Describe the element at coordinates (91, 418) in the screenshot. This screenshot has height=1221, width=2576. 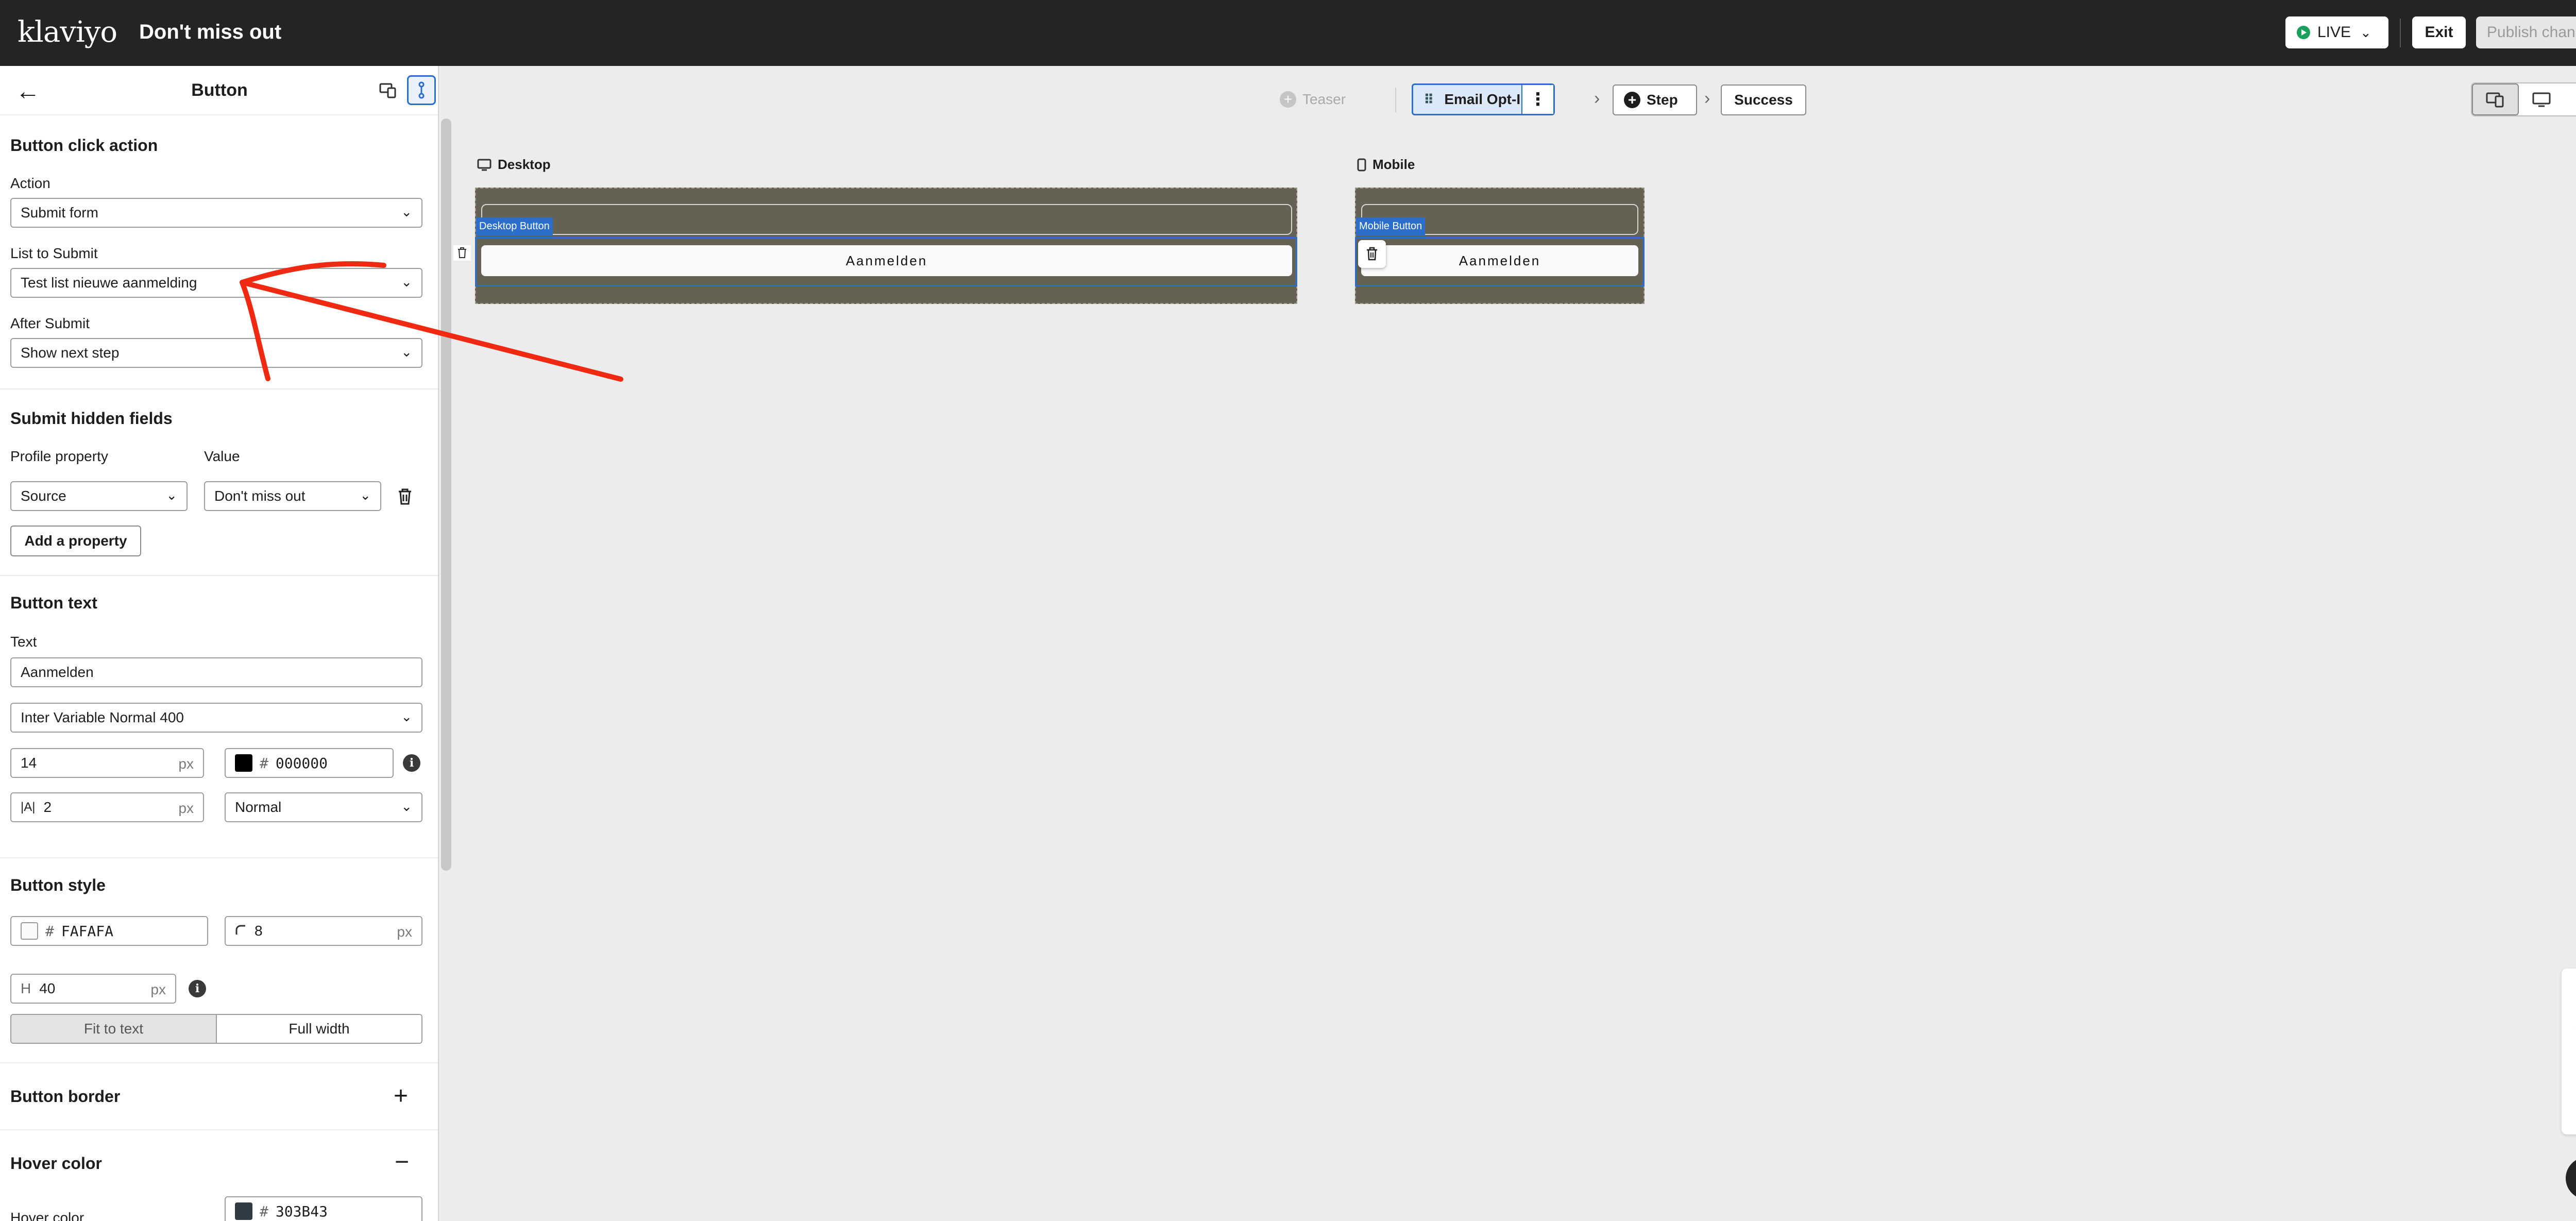
I see `section-title-hidden-fields: Submit hidden fields` at that location.